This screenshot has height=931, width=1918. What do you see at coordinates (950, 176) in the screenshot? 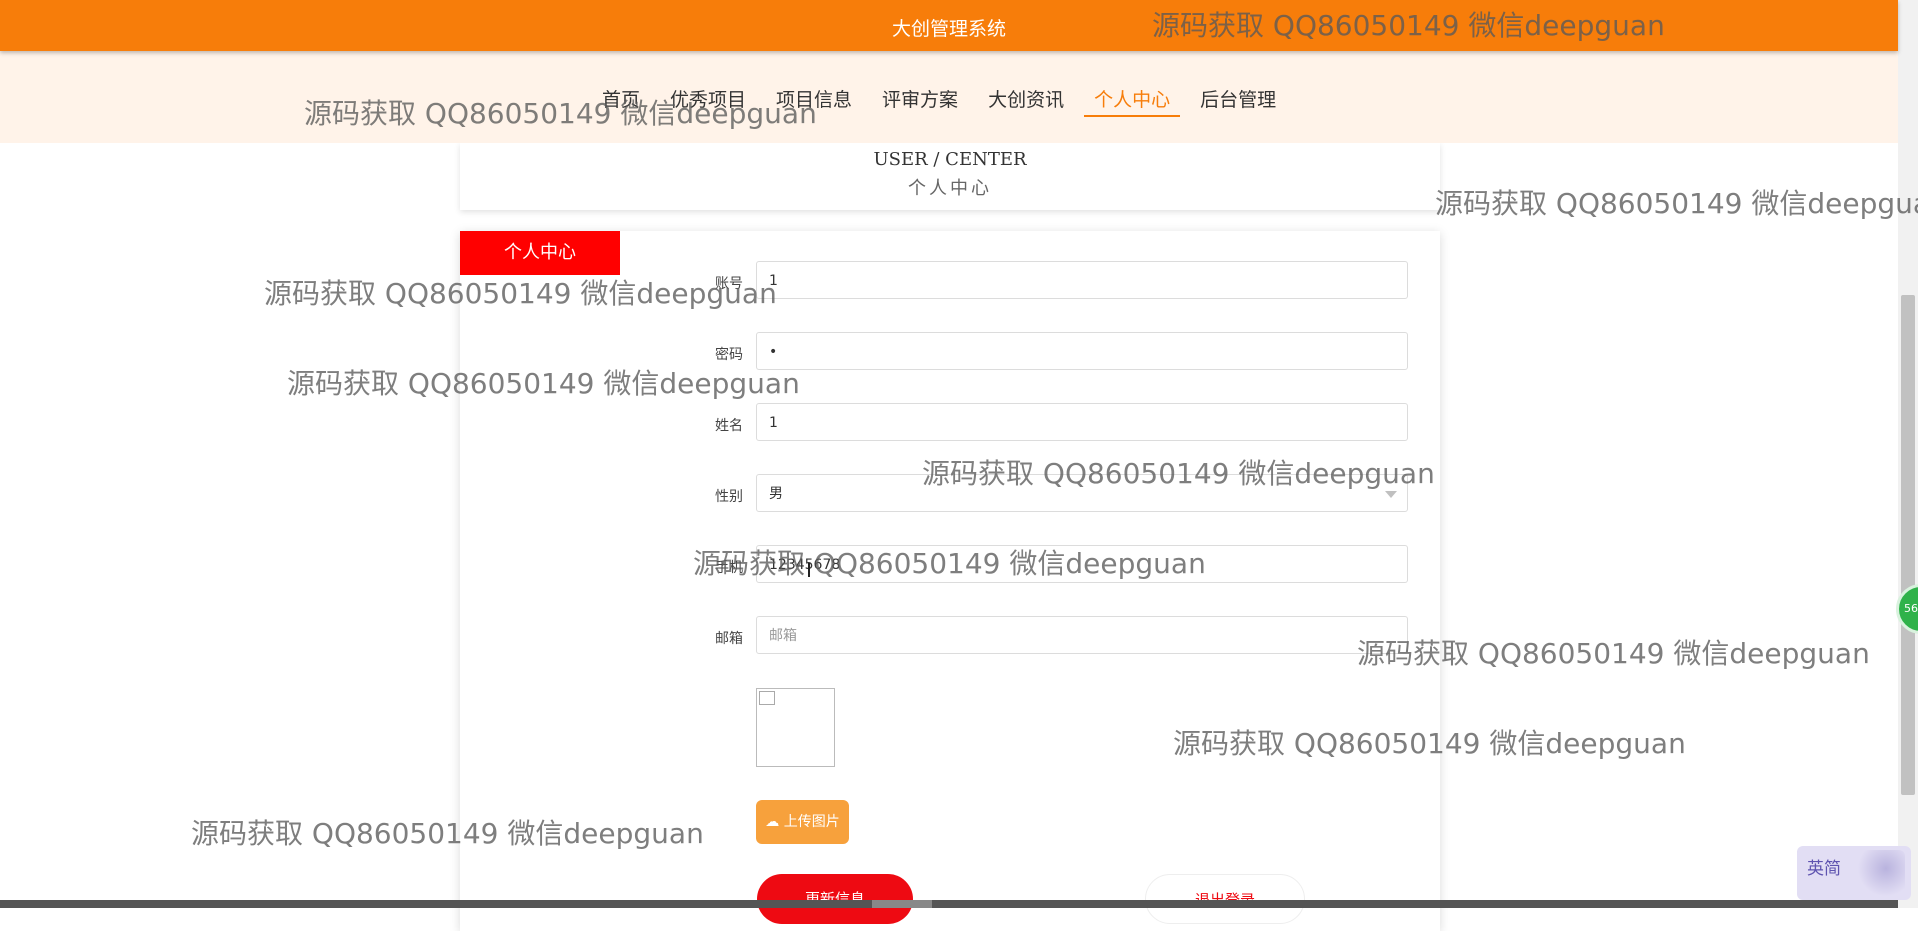
I see `section-heading: USER / CENTER 个人中心` at bounding box center [950, 176].